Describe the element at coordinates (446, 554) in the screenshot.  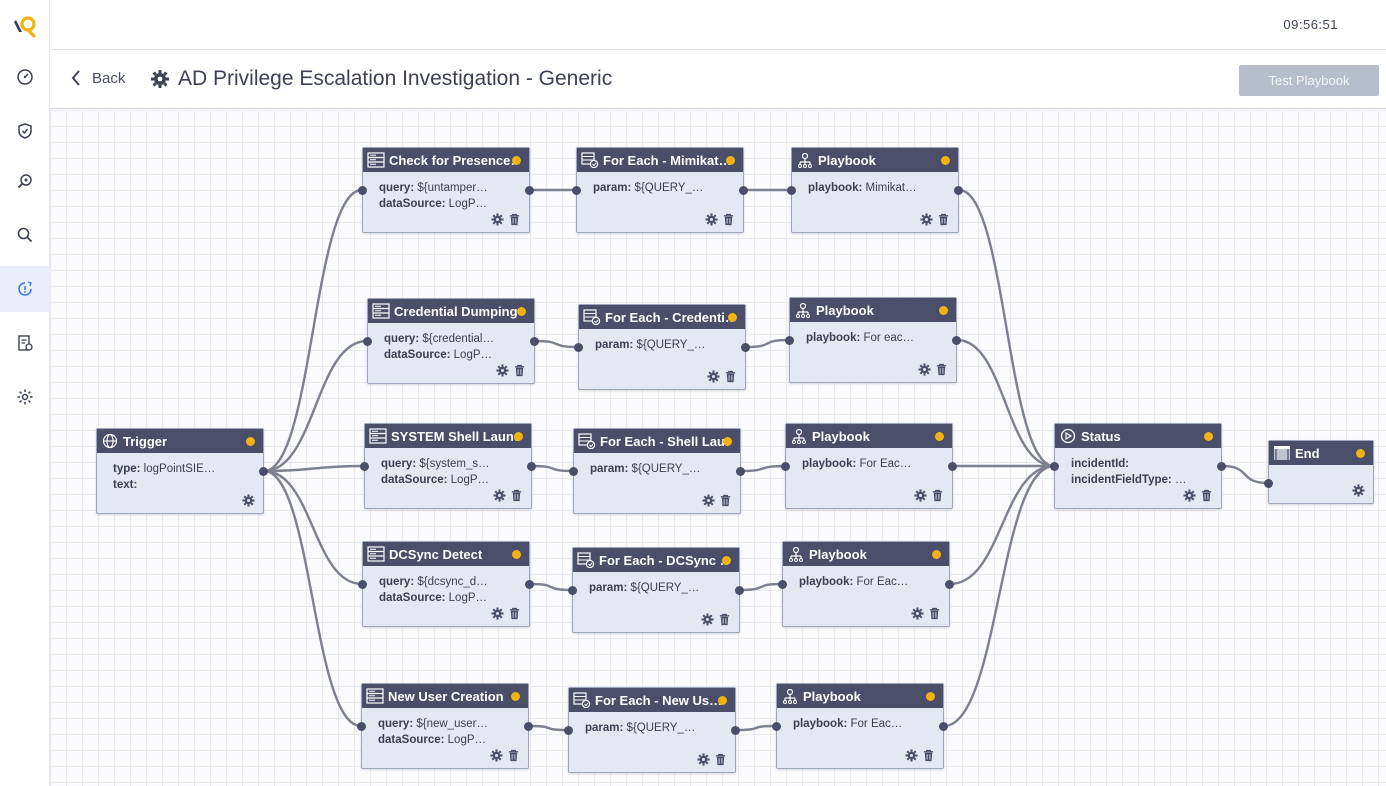
I see `node-header: DCSync Detect` at that location.